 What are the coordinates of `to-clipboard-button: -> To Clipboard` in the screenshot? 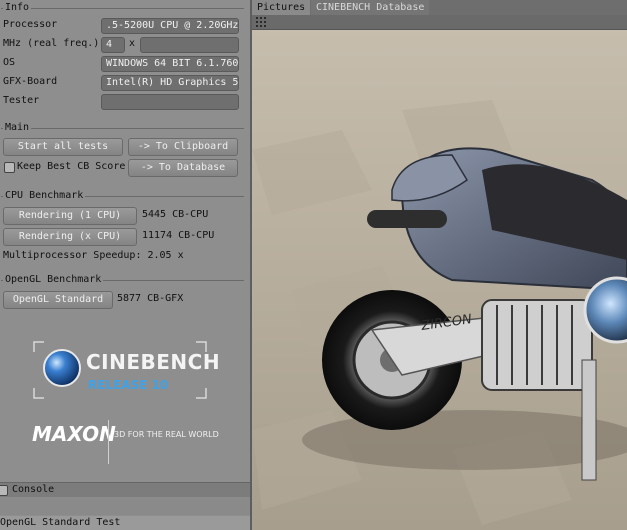 It's located at (183, 147).